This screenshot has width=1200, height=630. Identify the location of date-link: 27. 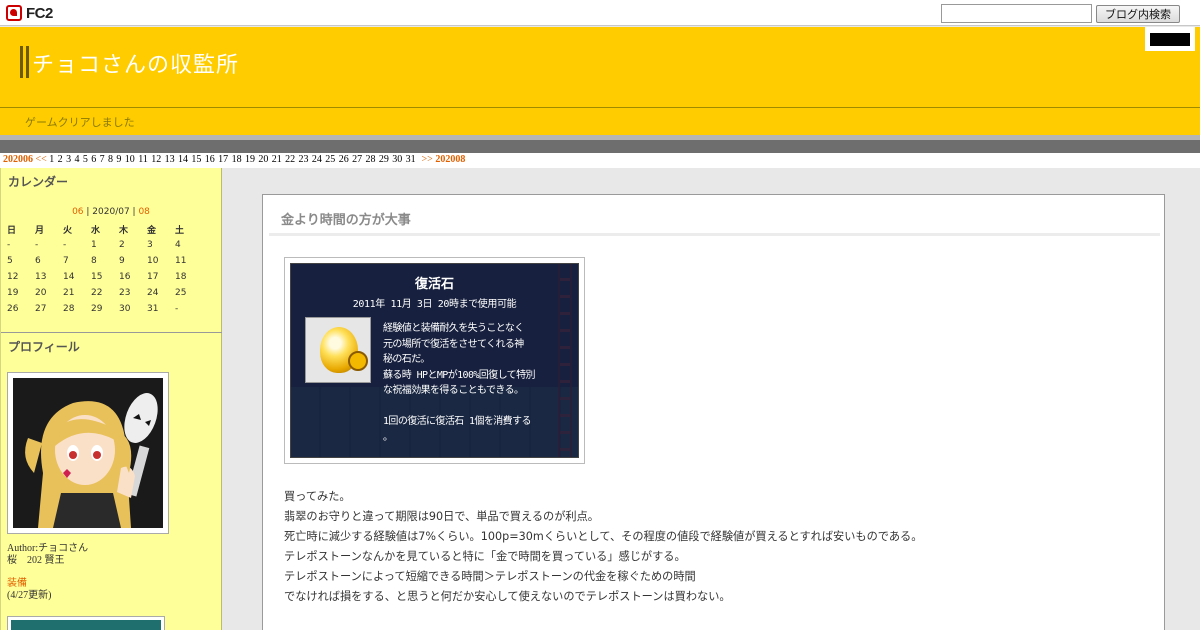
(357, 159).